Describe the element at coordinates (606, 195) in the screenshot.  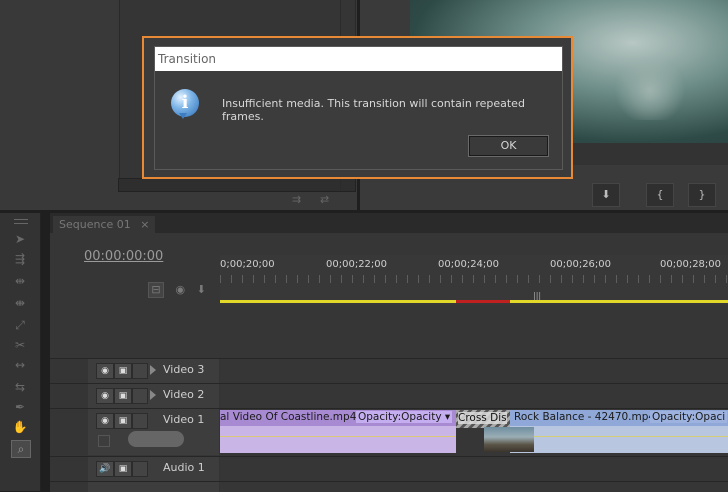
I see `marker-button: ⬇` at that location.